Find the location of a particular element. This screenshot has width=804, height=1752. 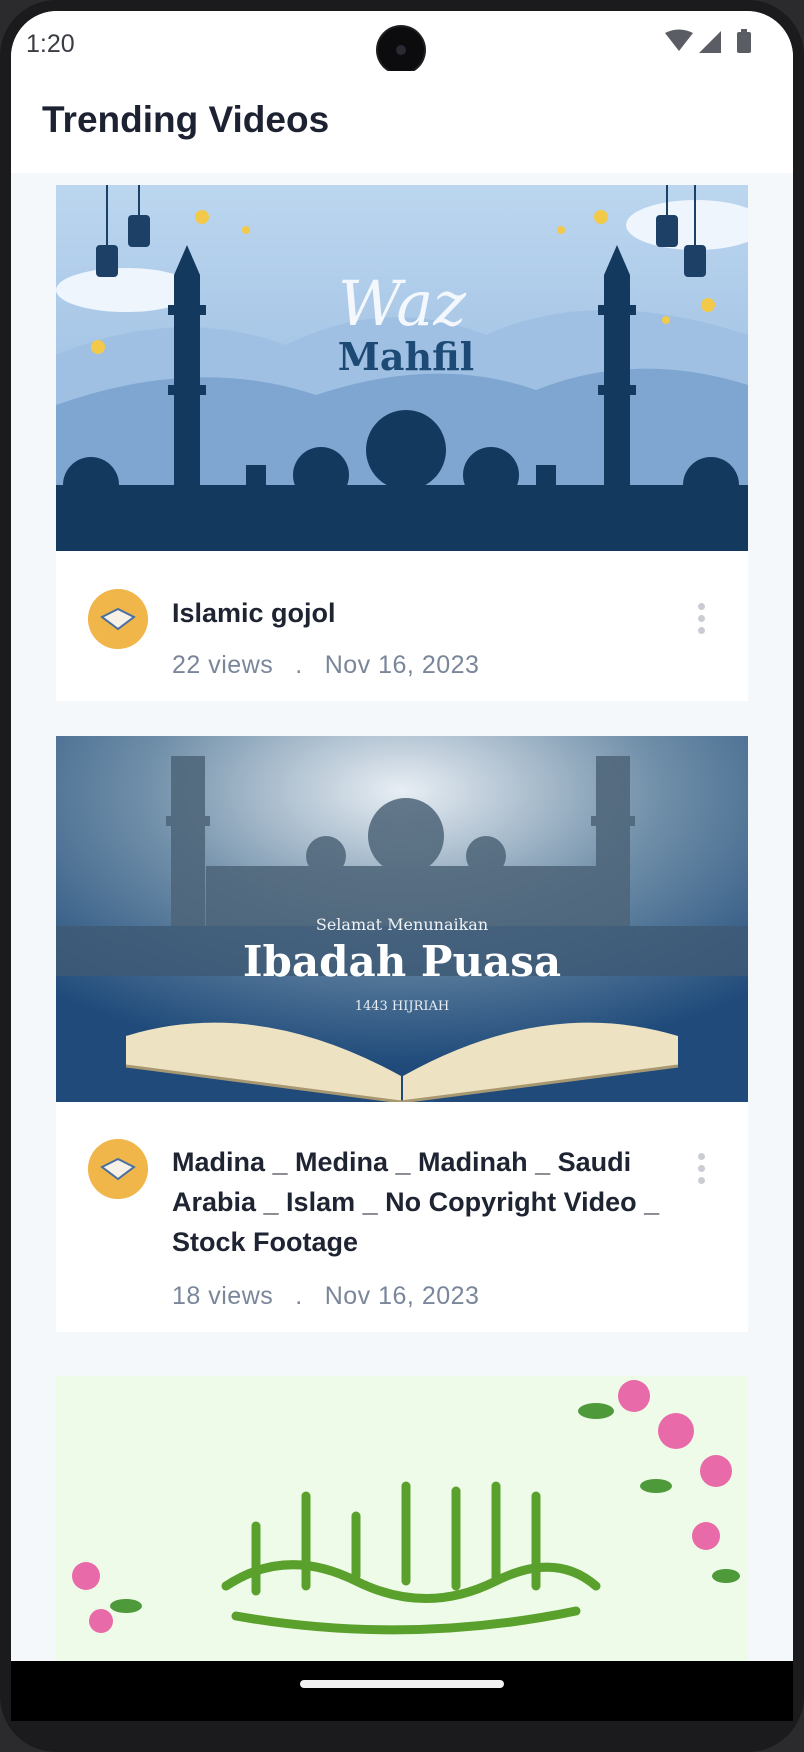

video-card is located at coordinates (402, 1518).